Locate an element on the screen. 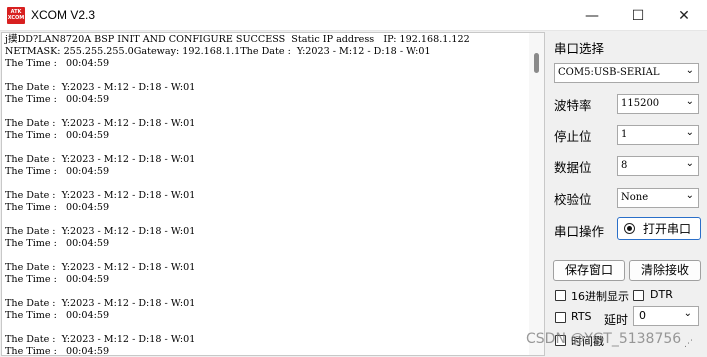 The image size is (707, 357). dtr-label: DTR is located at coordinates (661, 294).